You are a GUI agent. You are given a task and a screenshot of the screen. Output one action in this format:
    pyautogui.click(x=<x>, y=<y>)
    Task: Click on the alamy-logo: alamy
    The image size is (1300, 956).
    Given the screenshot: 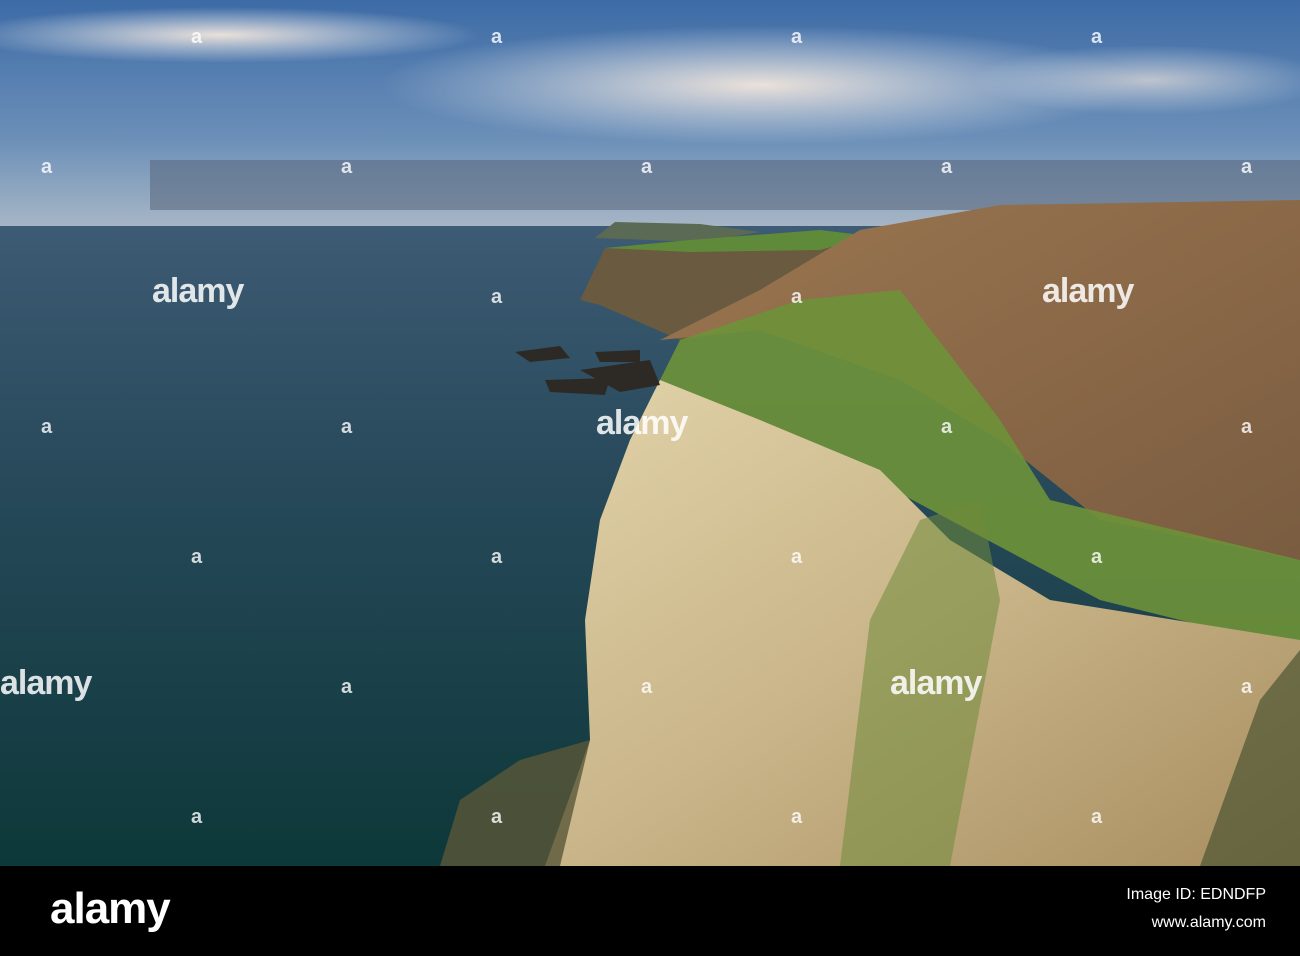 What is the action you would take?
    pyautogui.click(x=110, y=908)
    